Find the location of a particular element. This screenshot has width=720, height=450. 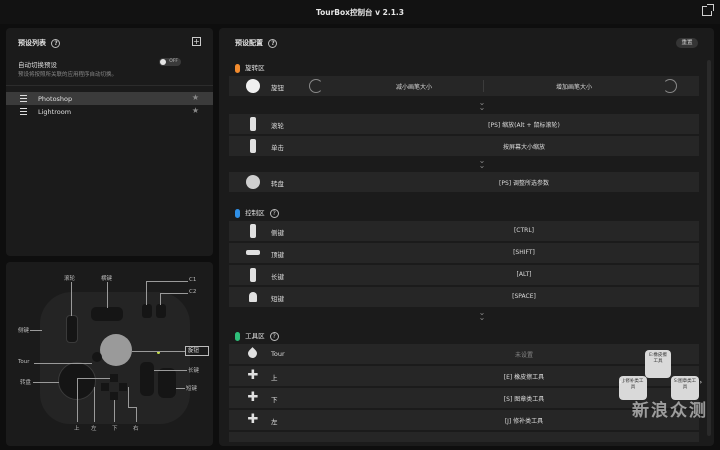

row-label: 侧键 is located at coordinates (277, 233).